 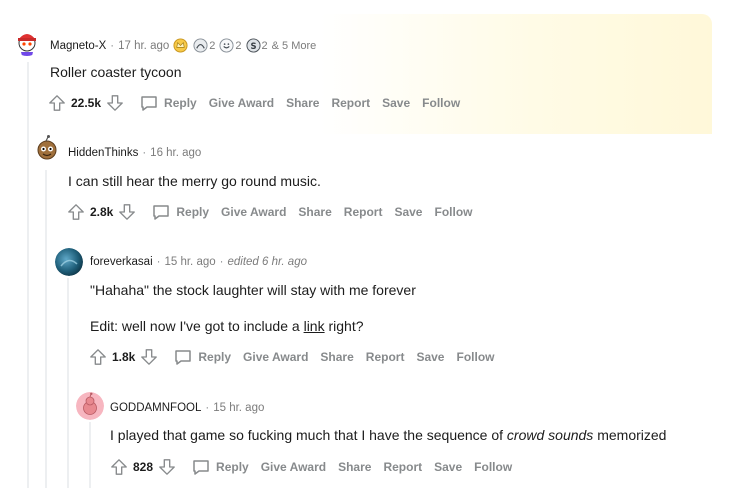 What do you see at coordinates (226, 45) in the screenshot?
I see `wholesome-award-icon` at bounding box center [226, 45].